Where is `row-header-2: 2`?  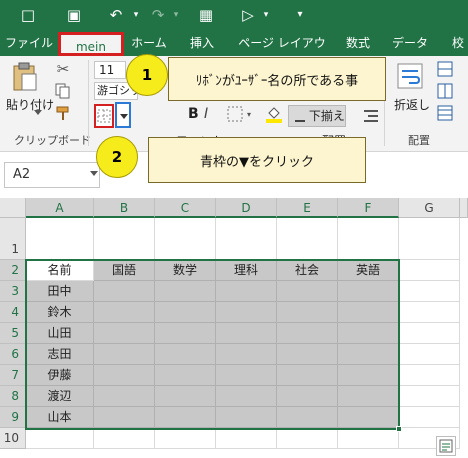
row-header-2: 2 is located at coordinates (13, 270).